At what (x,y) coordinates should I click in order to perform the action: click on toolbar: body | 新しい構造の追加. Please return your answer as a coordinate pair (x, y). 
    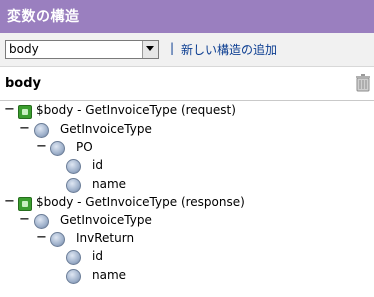
    Looking at the image, I should click on (187, 50).